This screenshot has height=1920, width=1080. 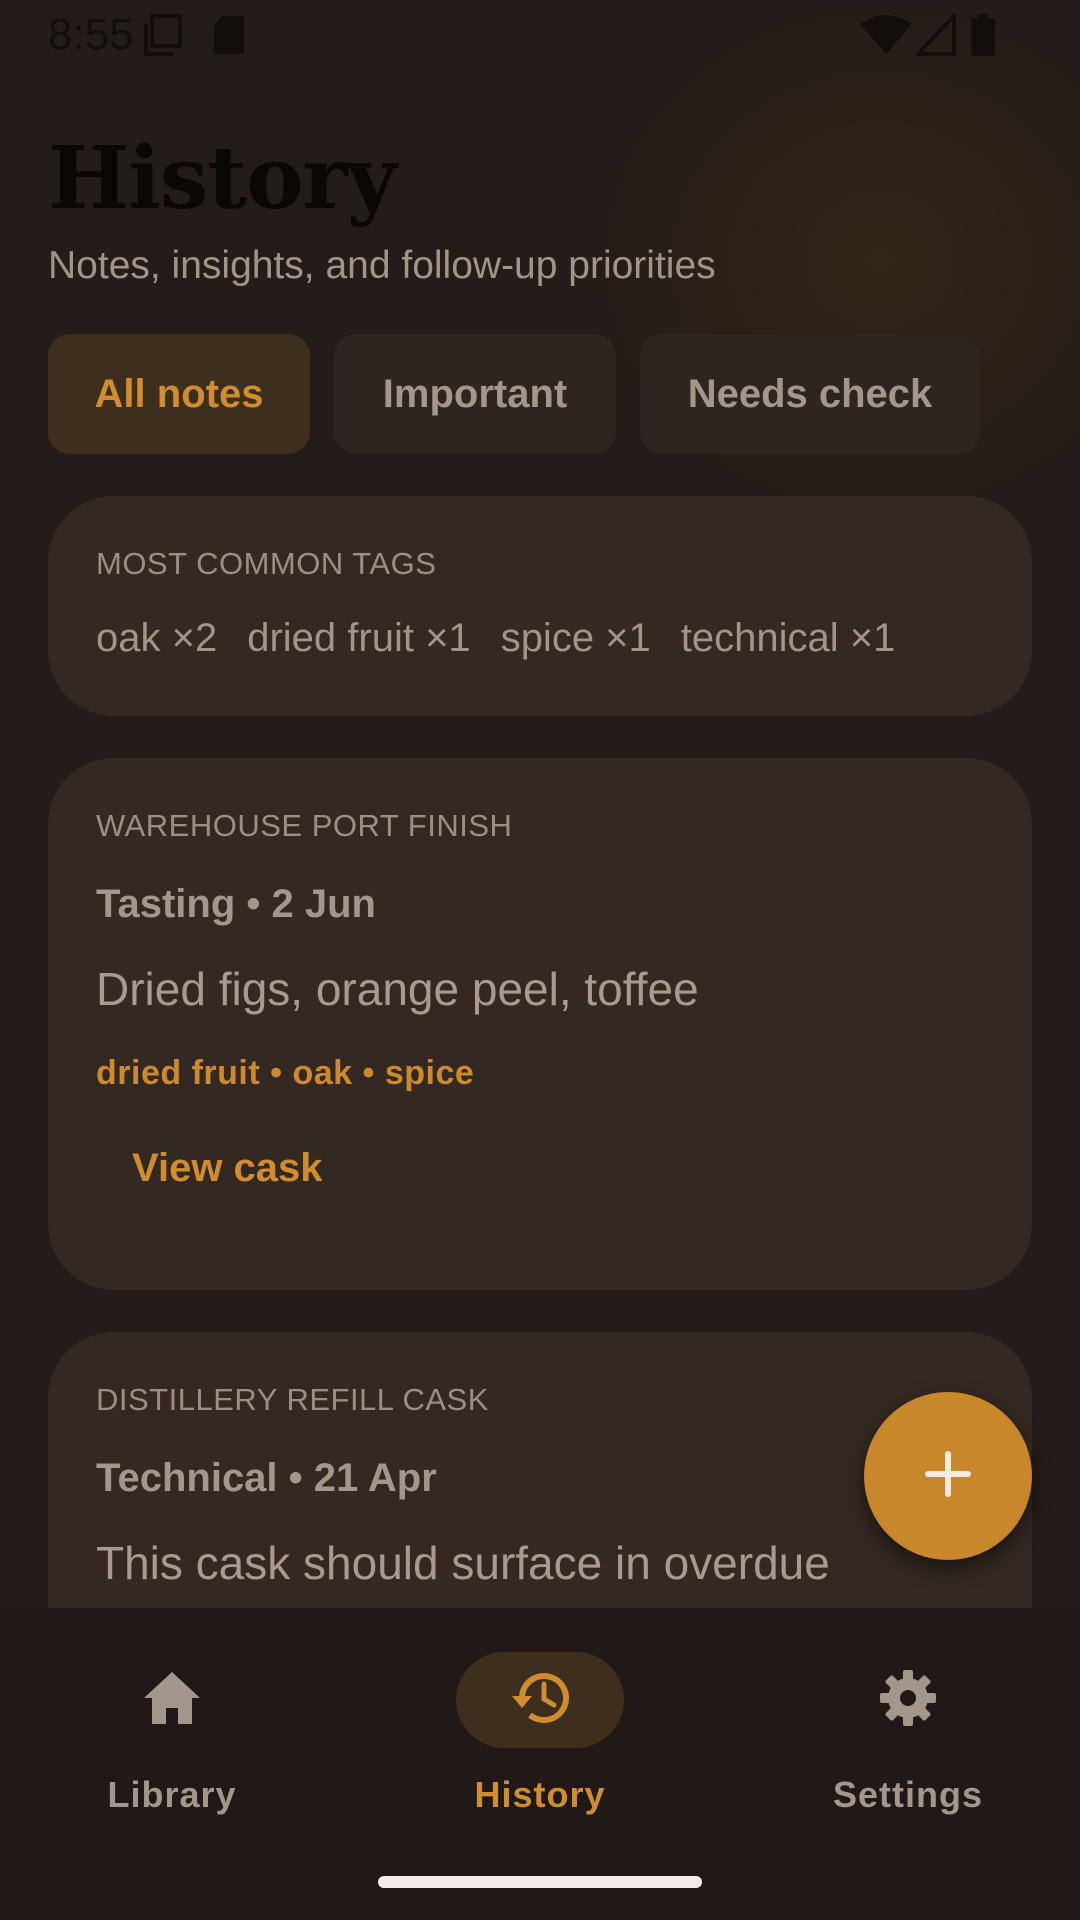 I want to click on tag-count: oak ×2, so click(x=157, y=638).